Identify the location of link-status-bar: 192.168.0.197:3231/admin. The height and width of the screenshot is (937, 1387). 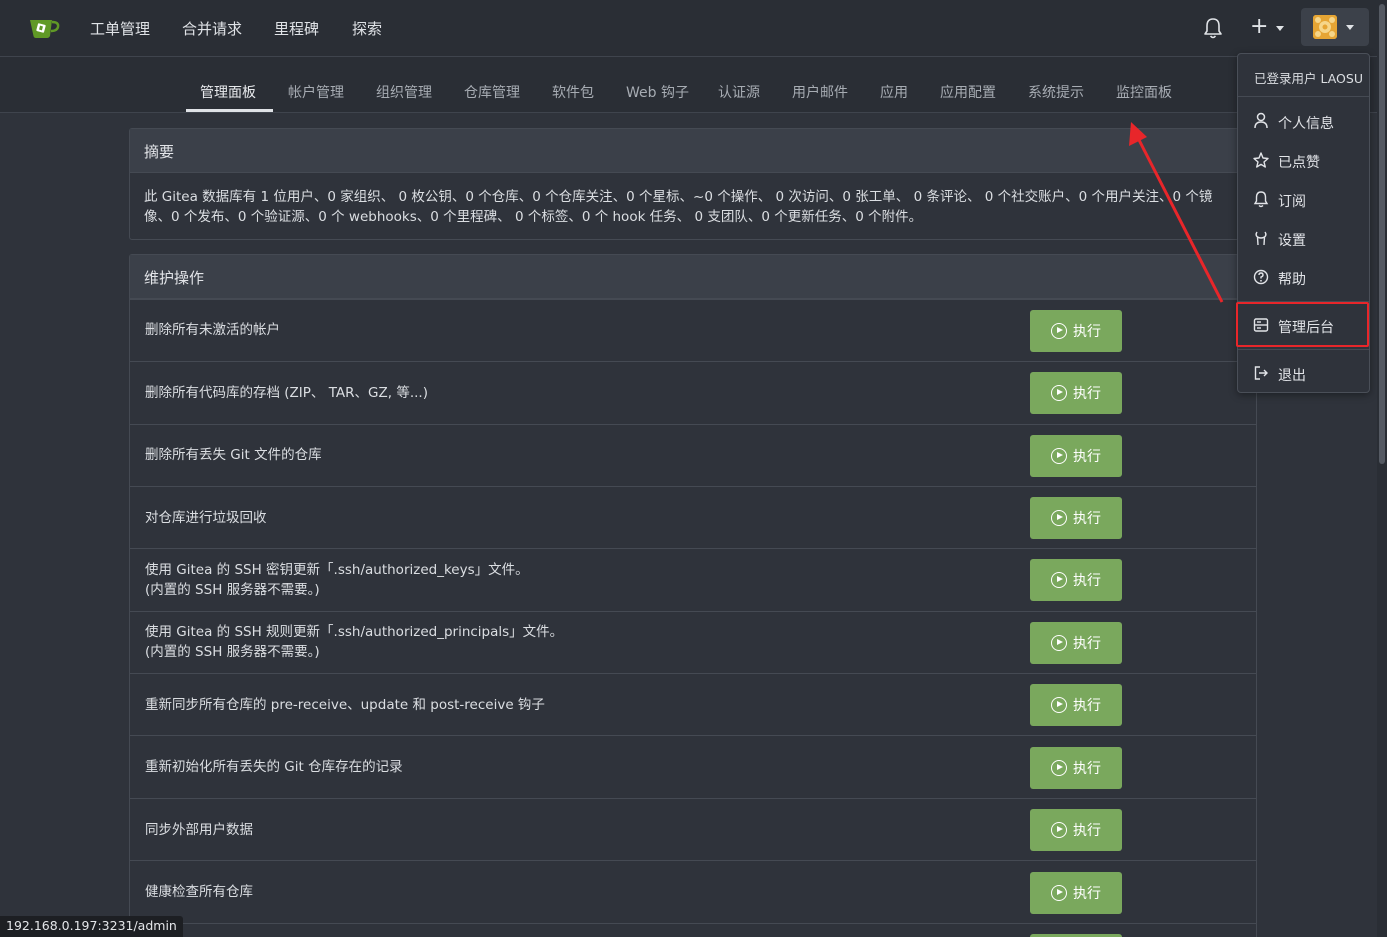
(91, 926).